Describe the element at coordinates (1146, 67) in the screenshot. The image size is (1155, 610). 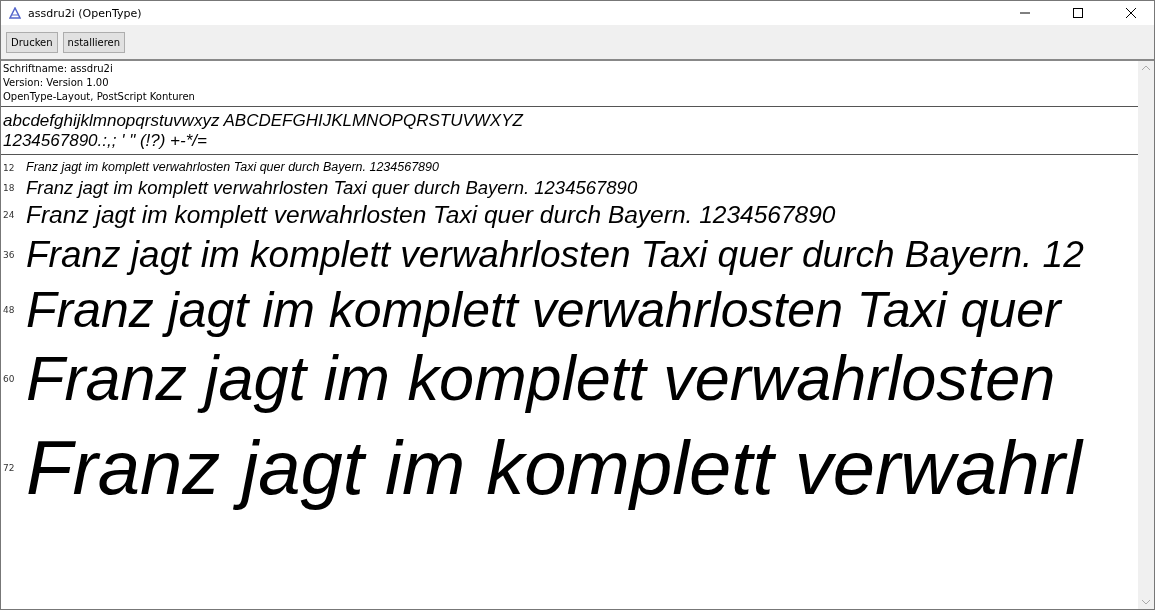
I see `scroll-up-icon` at that location.